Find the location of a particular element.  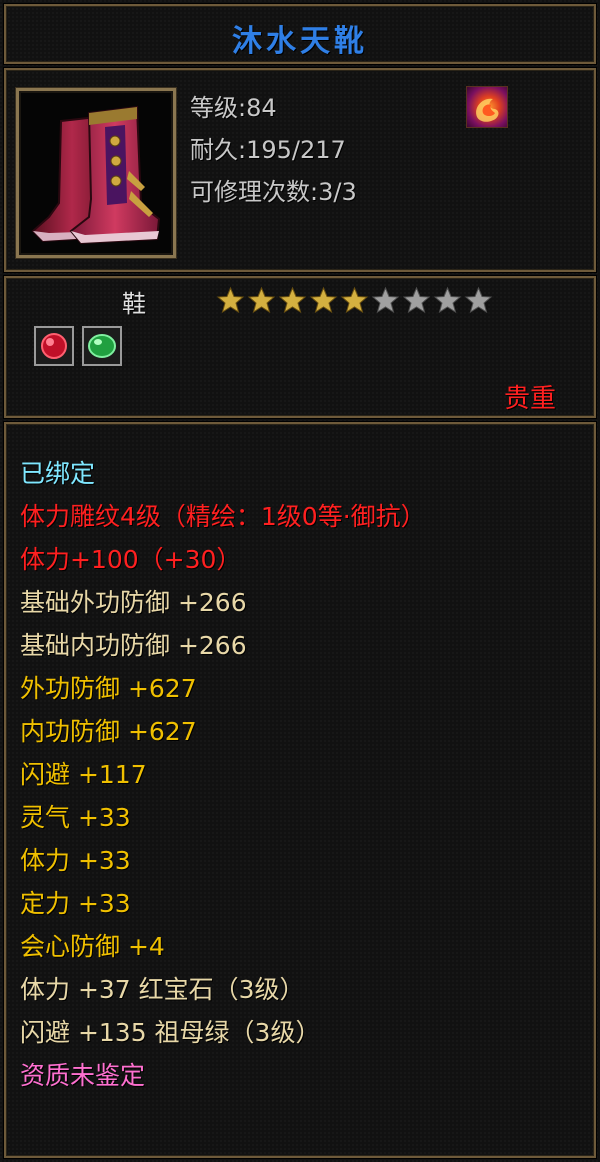

attribute-line: 灵气 +33 is located at coordinates (75, 817).